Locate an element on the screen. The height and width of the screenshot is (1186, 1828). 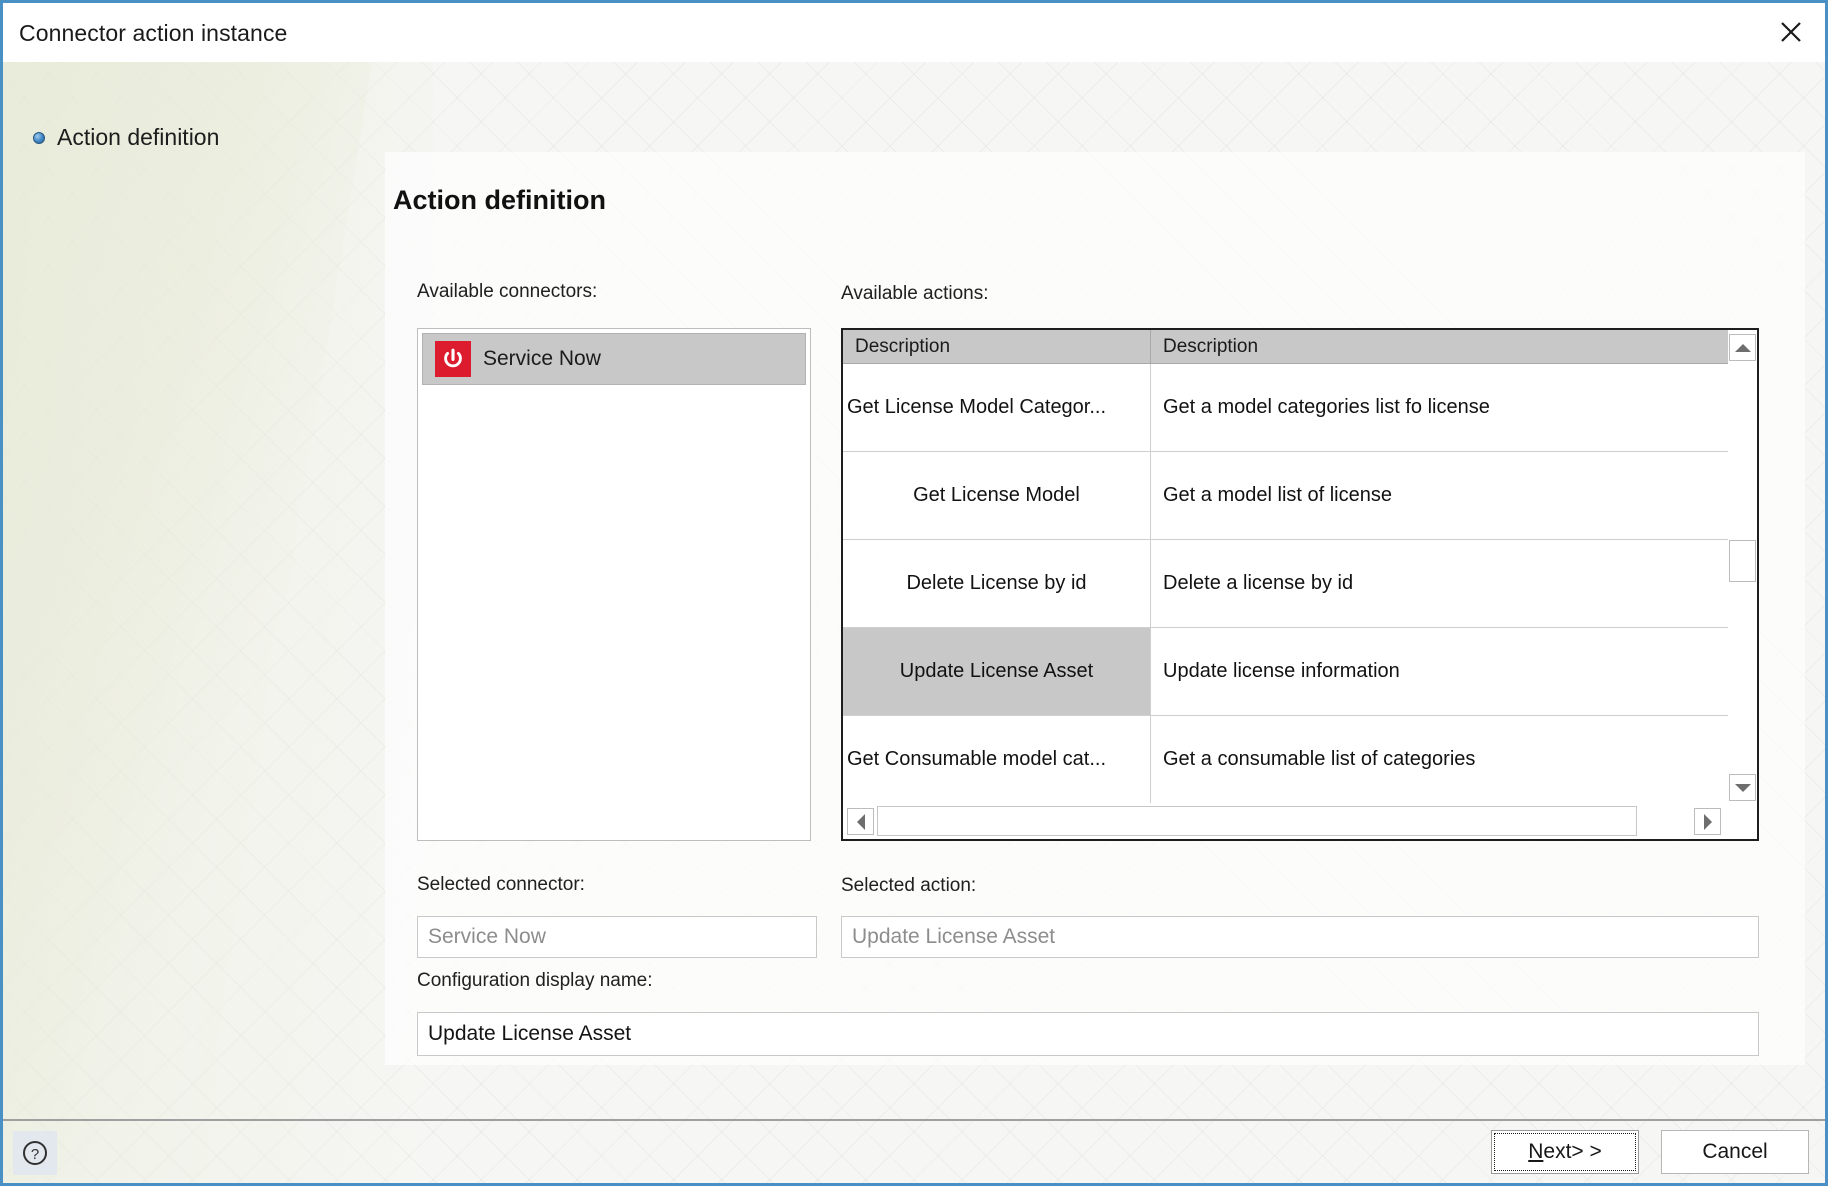
available-connectors-label: Available connectors: is located at coordinates (507, 291).